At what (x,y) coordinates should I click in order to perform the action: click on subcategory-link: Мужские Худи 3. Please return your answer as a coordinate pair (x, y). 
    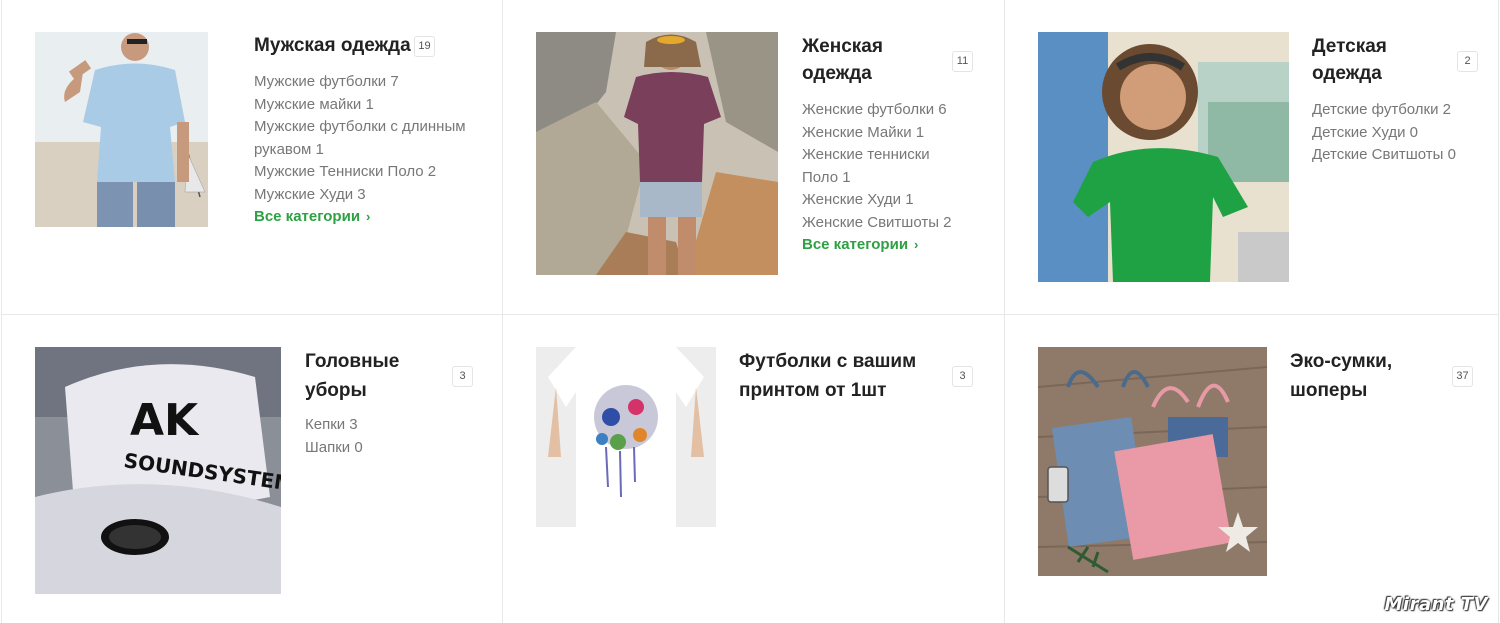
    Looking at the image, I should click on (364, 195).